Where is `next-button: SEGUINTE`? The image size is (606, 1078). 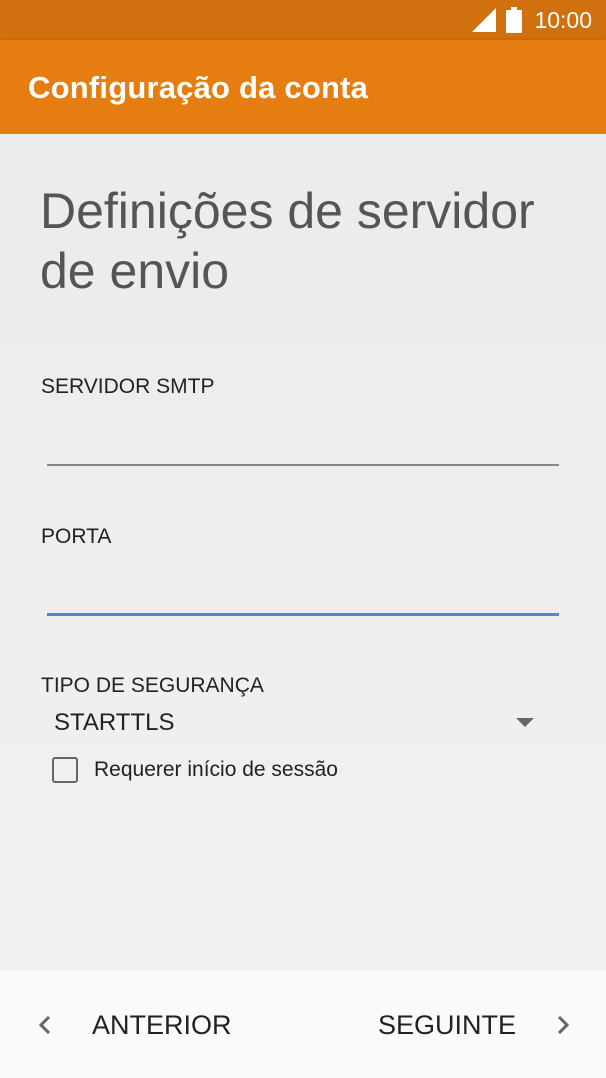
next-button: SEGUINTE is located at coordinates (474, 1025).